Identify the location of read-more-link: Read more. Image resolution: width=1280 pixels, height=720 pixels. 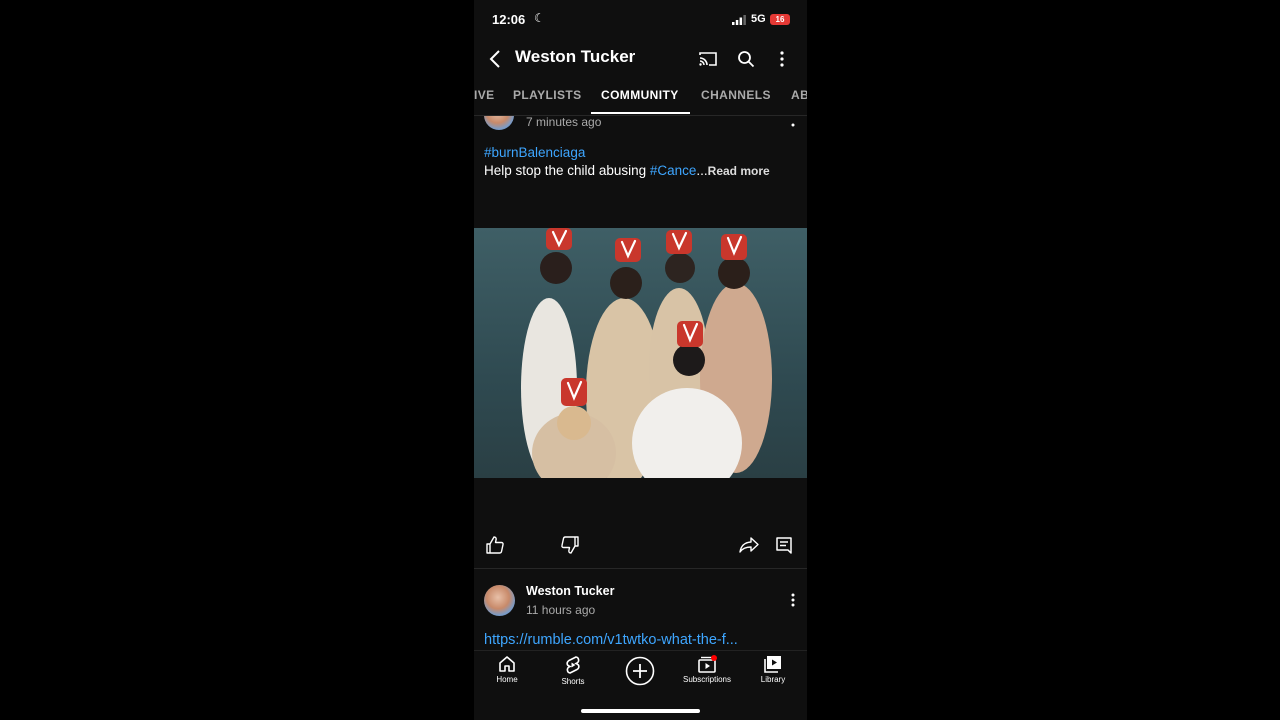
(739, 171).